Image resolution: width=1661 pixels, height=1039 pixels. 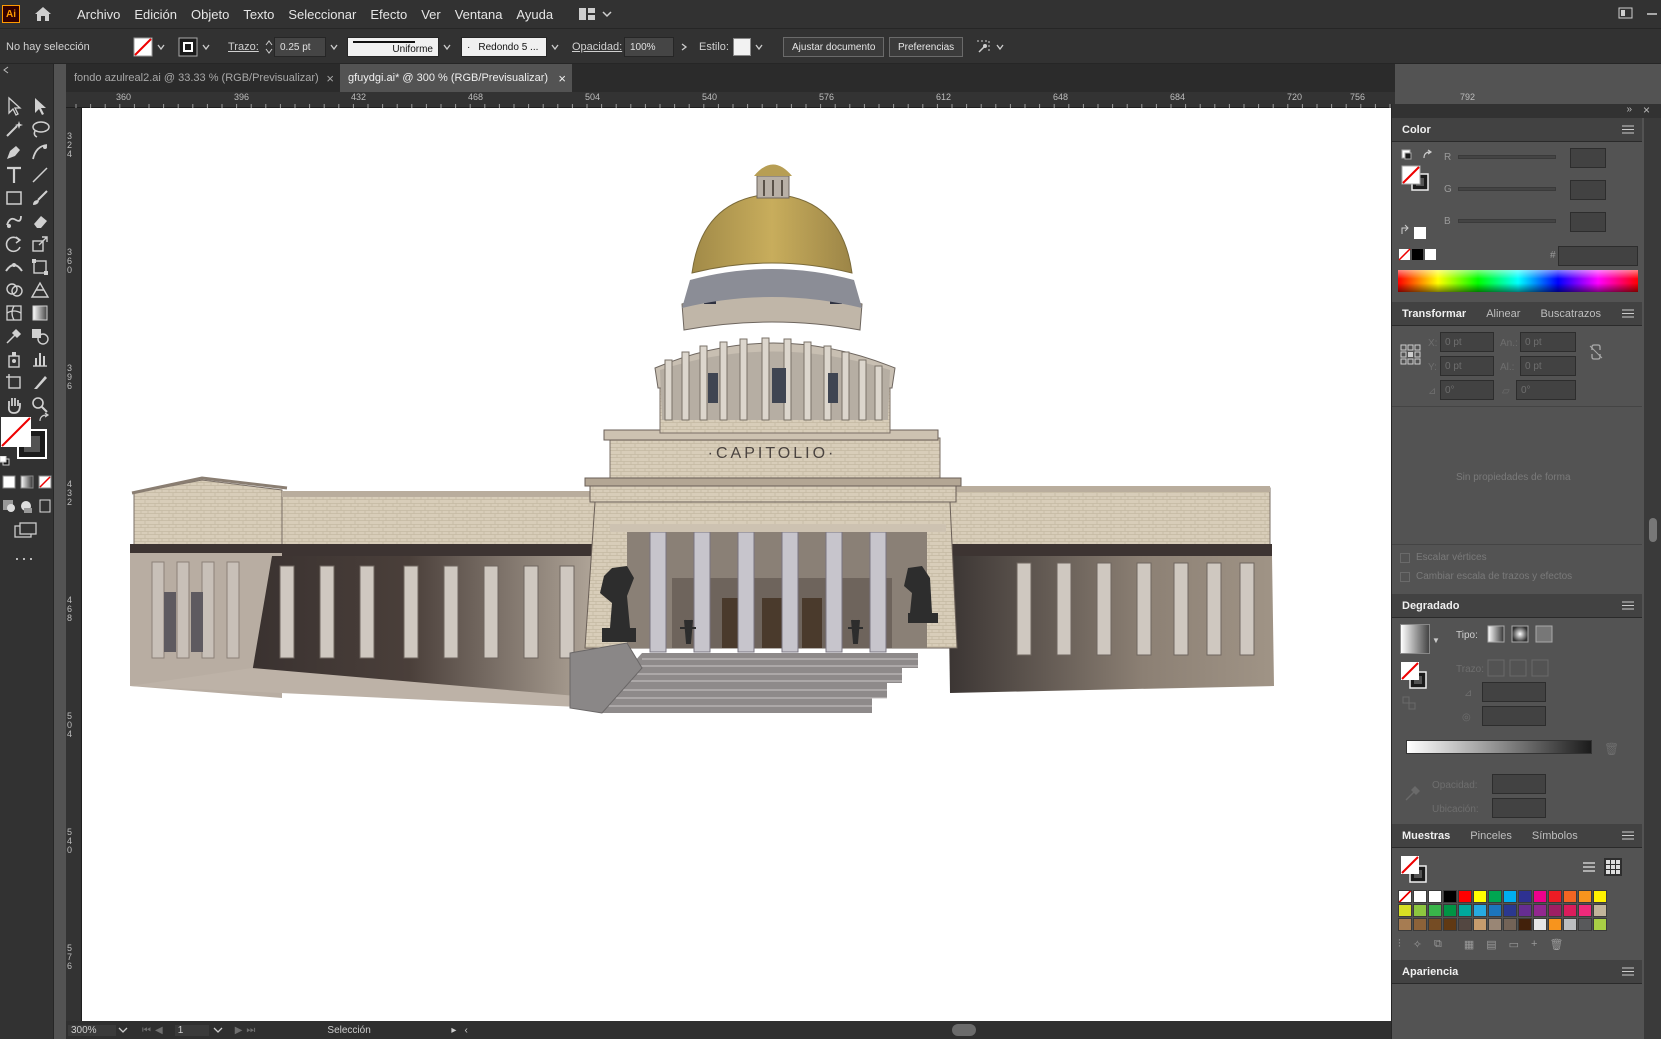 I want to click on y-input: 0 pt, so click(x=1467, y=366).